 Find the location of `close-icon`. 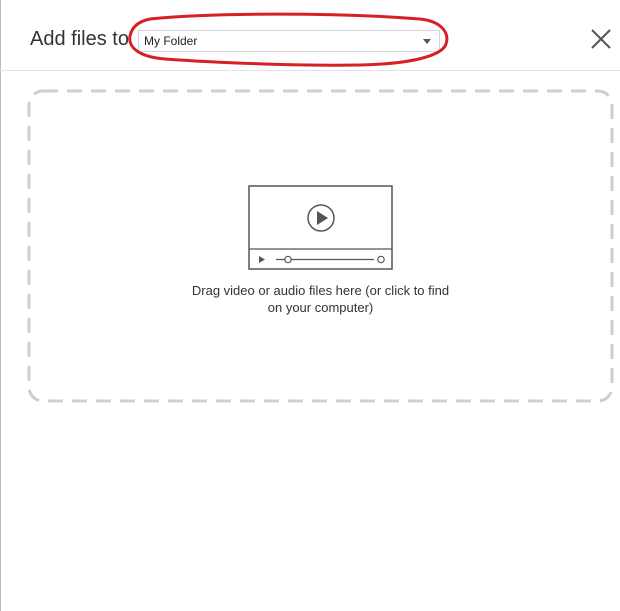

close-icon is located at coordinates (601, 39).